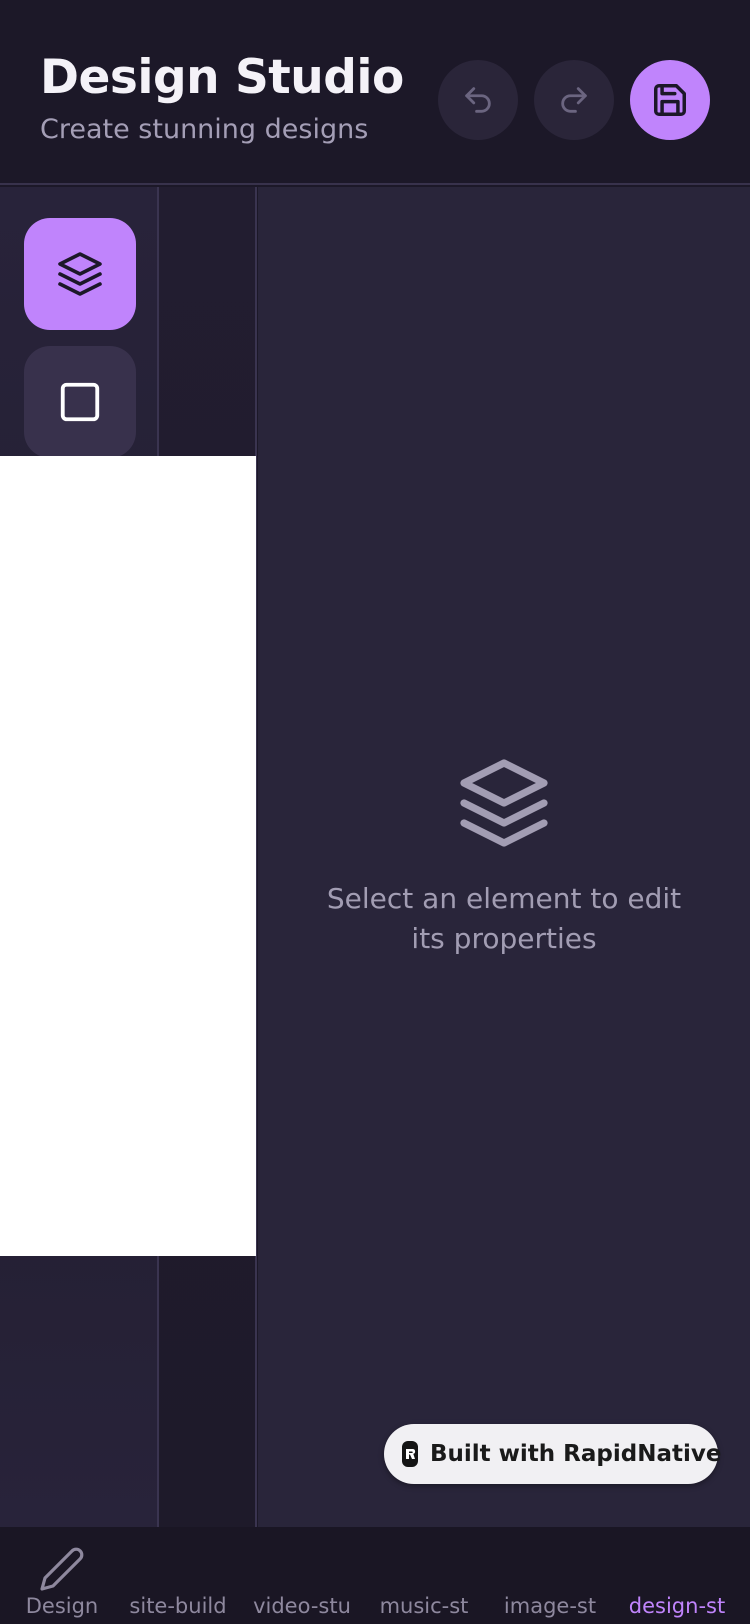 Image resolution: width=750 pixels, height=1624 pixels. I want to click on redo-button, so click(574, 100).